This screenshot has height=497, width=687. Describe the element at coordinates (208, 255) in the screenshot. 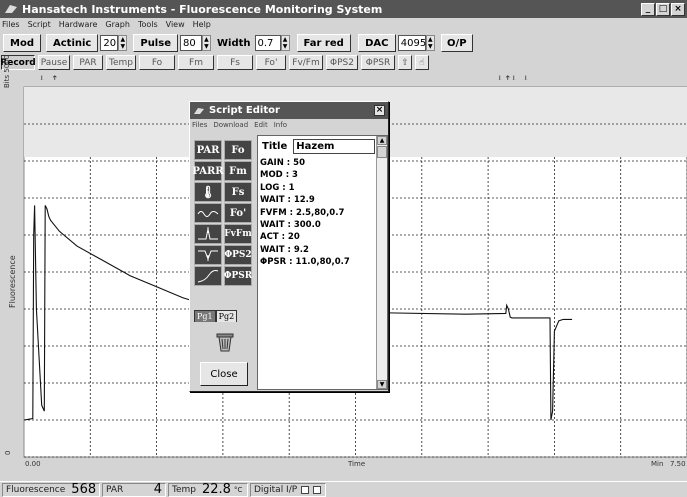

I see `tool-dip` at that location.